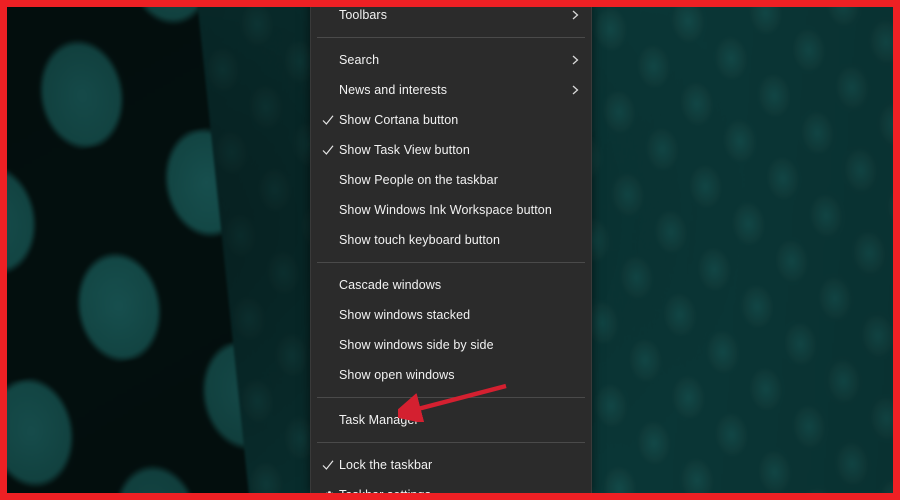 This screenshot has width=900, height=500. Describe the element at coordinates (379, 420) in the screenshot. I see `menu-item-label: Task Manager` at that location.